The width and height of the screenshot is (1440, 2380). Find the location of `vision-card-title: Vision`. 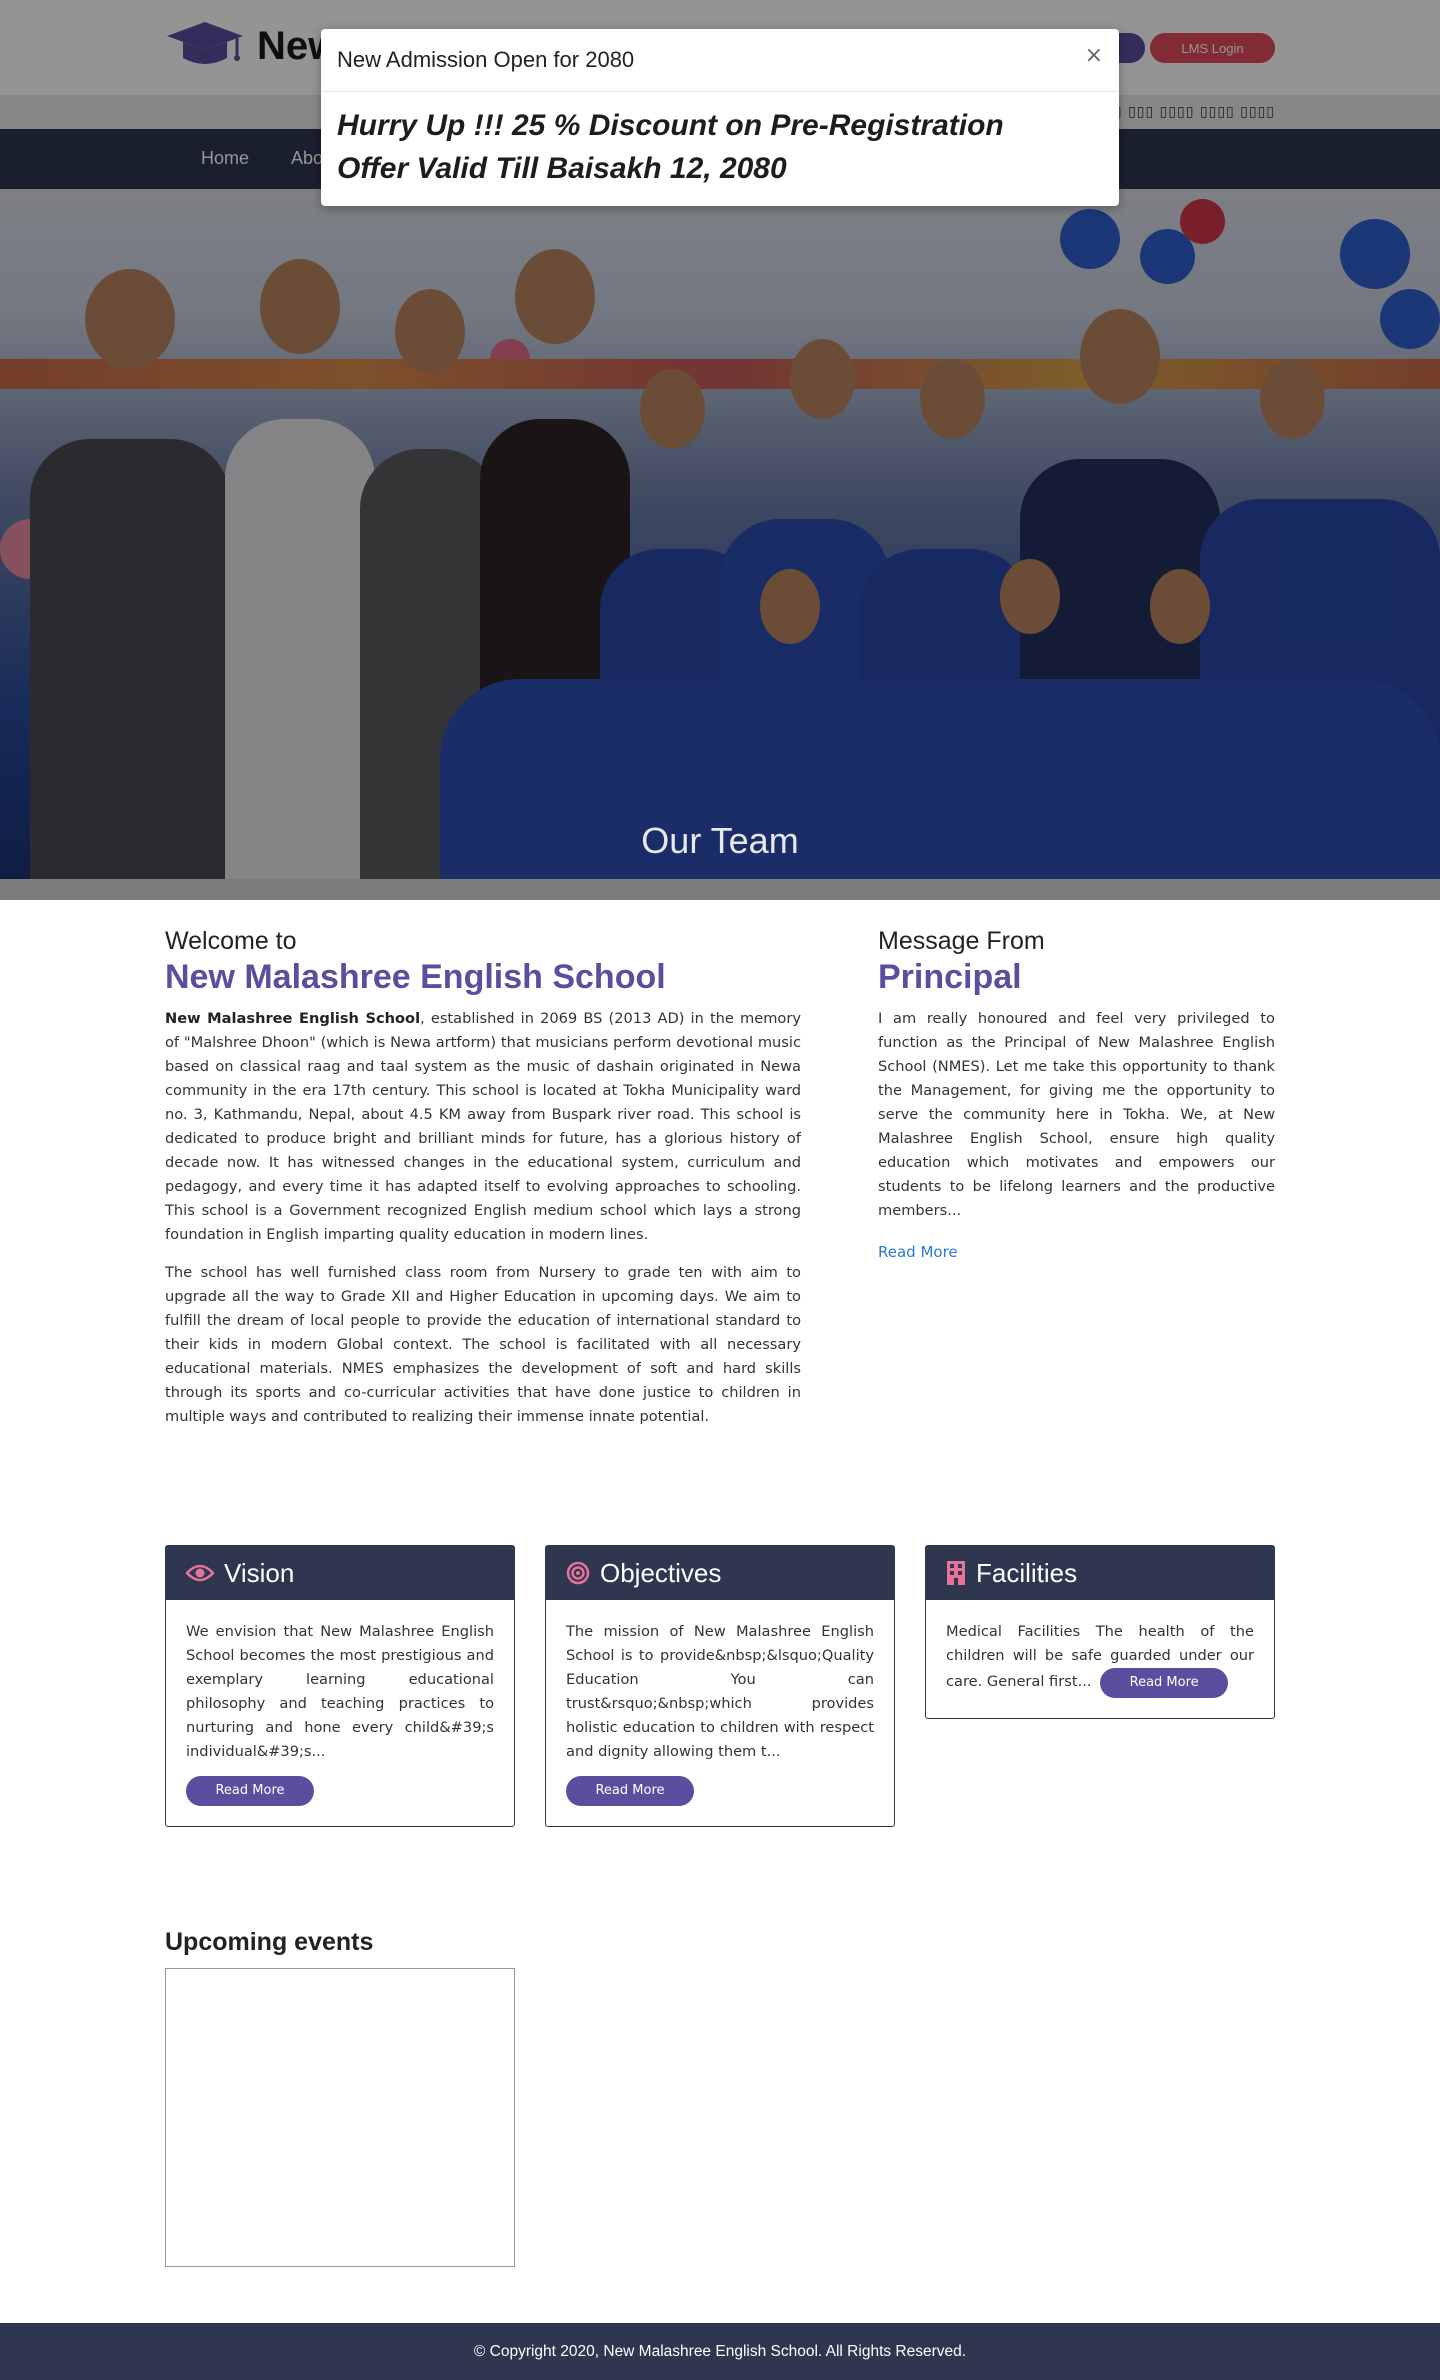

vision-card-title: Vision is located at coordinates (259, 1572).